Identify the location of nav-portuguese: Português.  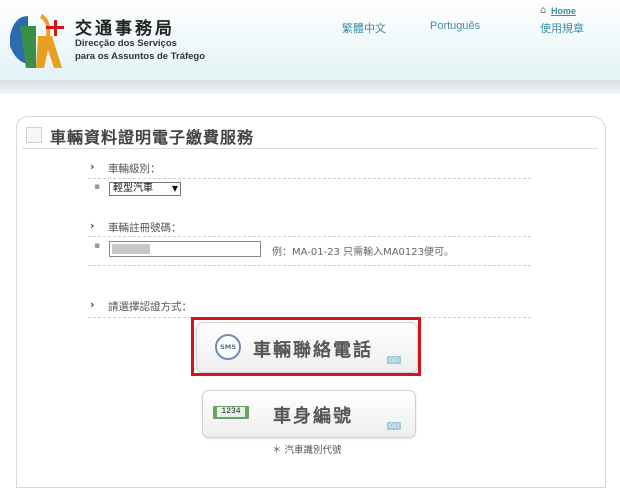
(455, 26).